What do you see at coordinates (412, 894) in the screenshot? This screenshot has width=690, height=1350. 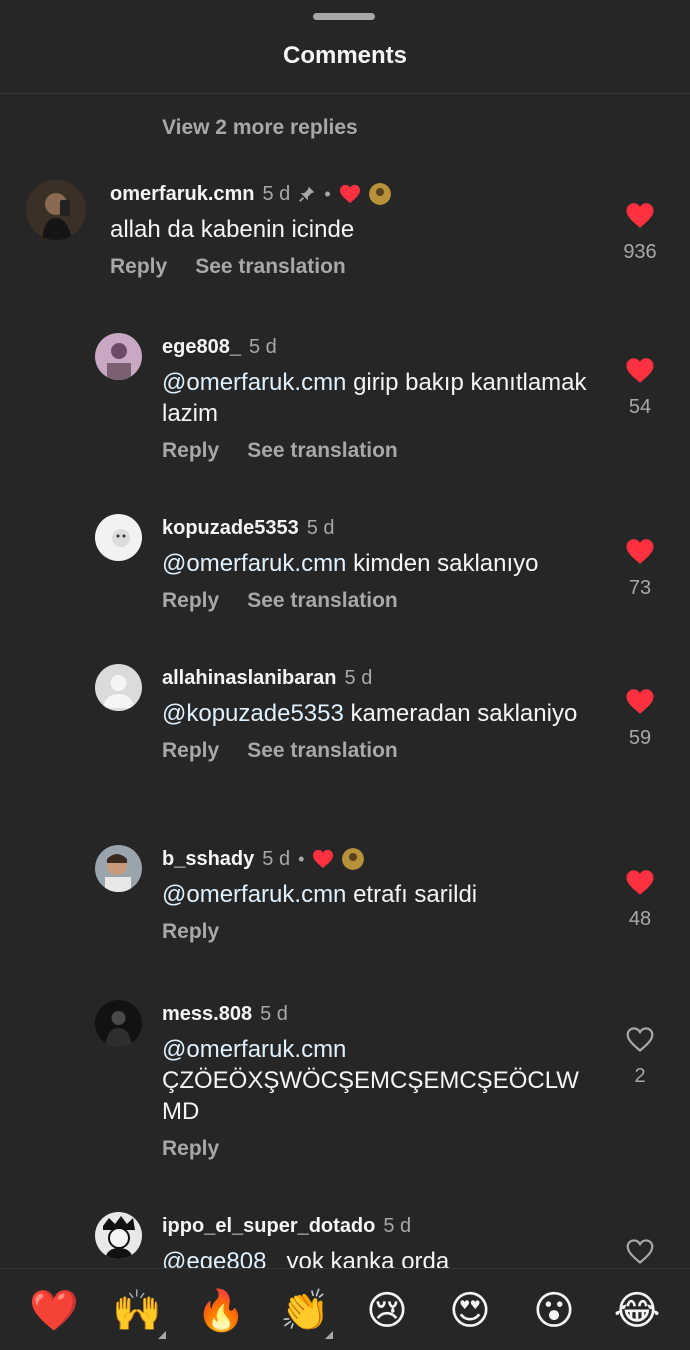 I see `comment-content: etrafı sarildi` at bounding box center [412, 894].